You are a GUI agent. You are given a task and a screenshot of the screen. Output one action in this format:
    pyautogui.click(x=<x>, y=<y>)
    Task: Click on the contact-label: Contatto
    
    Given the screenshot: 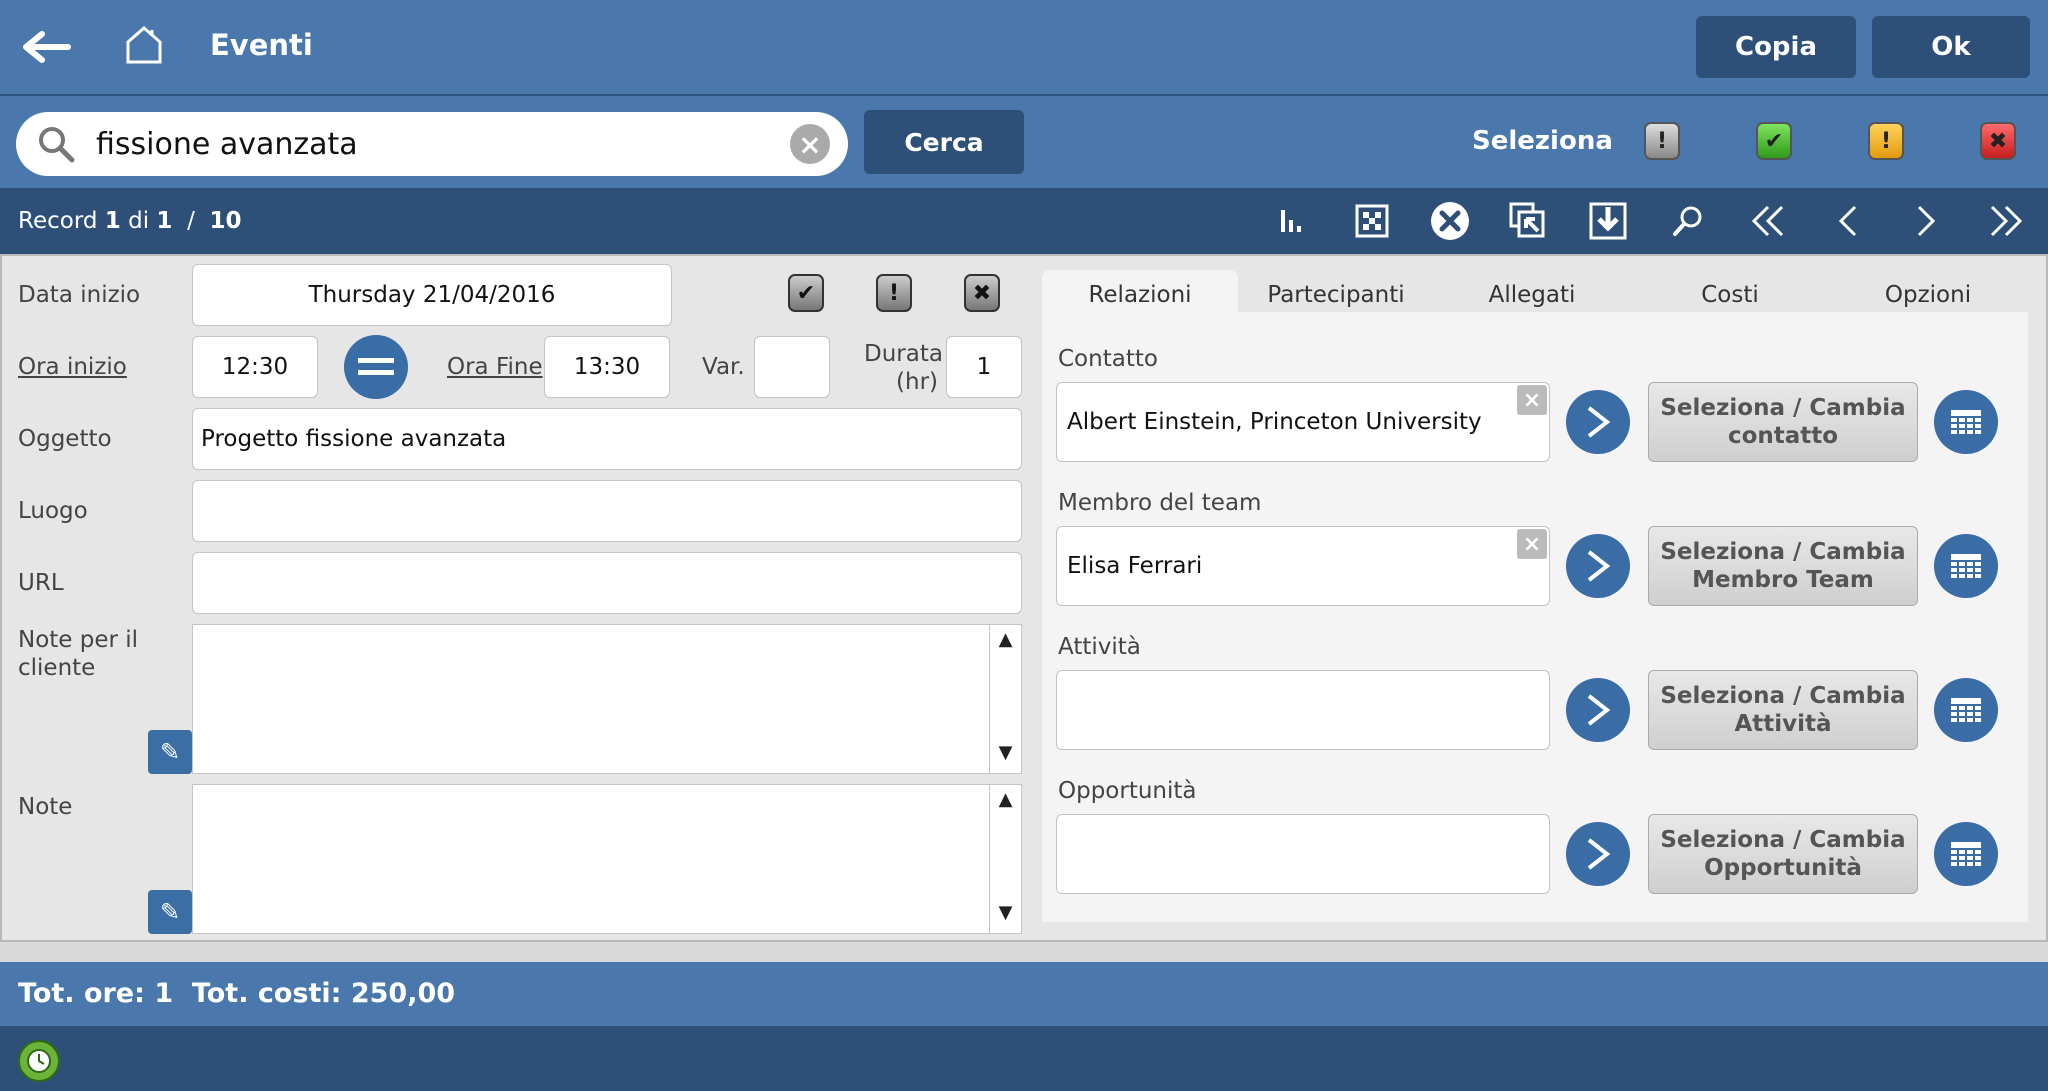 What is the action you would take?
    pyautogui.click(x=1108, y=359)
    